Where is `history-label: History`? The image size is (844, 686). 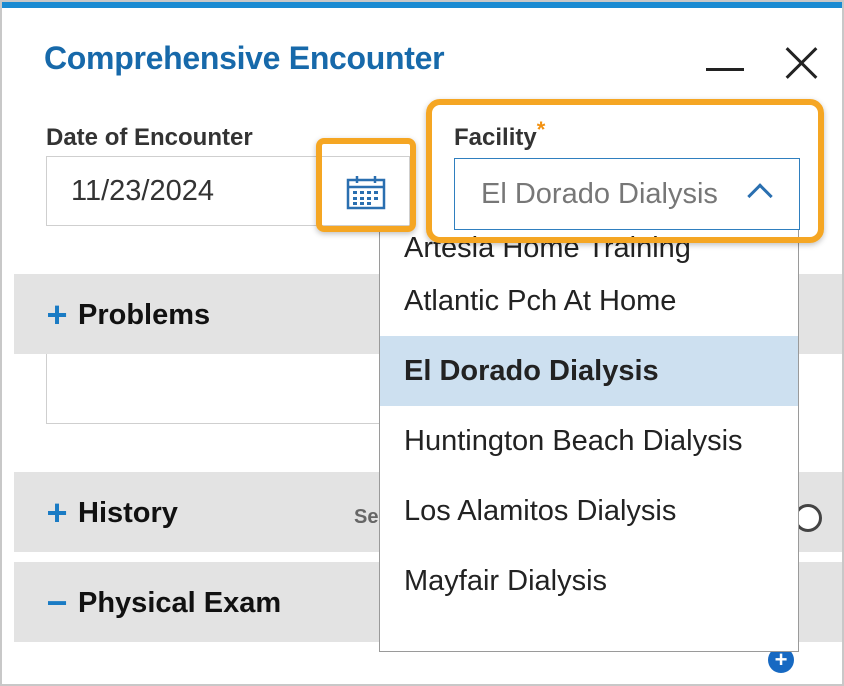
history-label: History is located at coordinates (128, 512).